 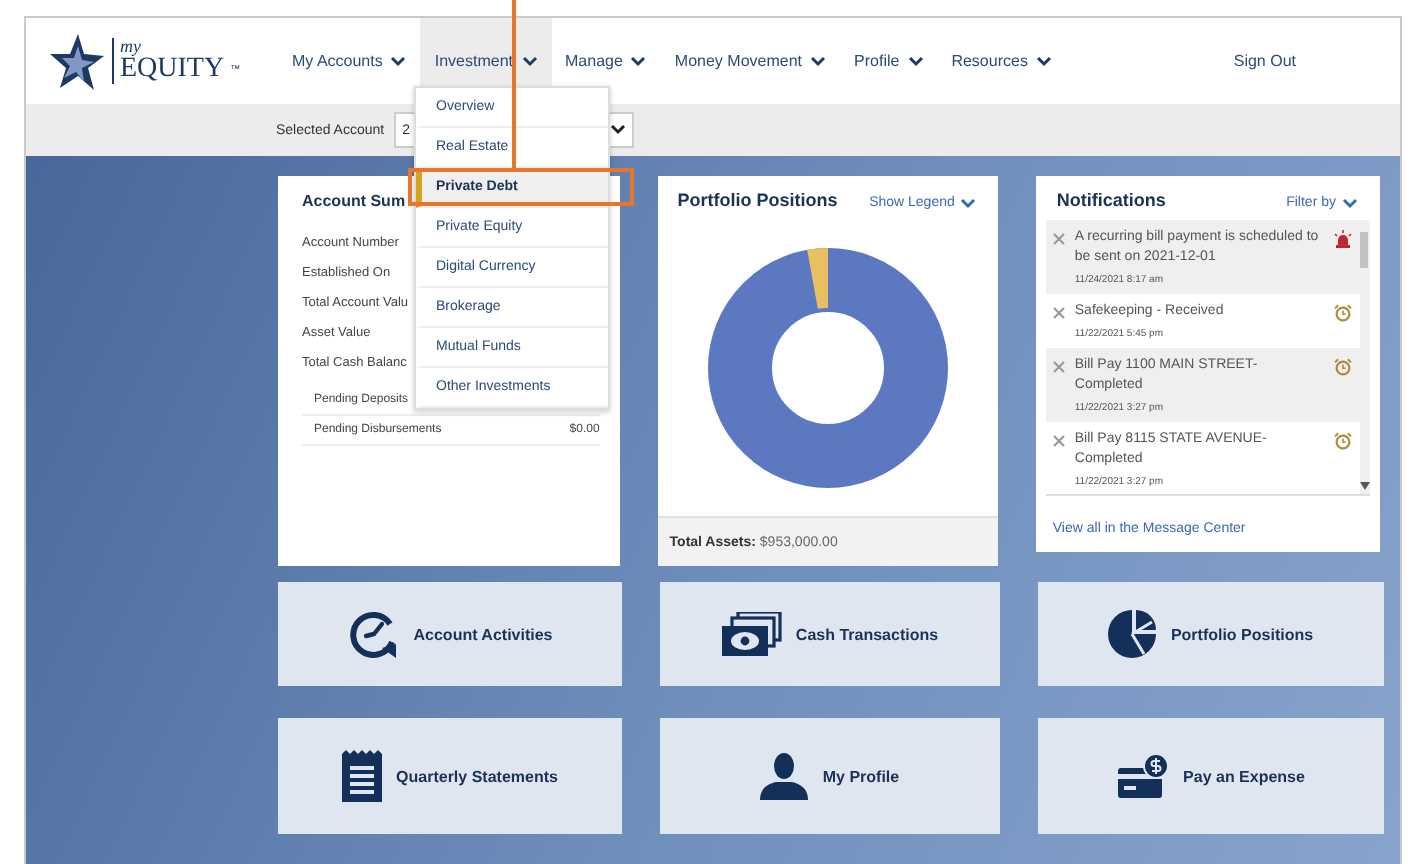 I want to click on star-icon, so click(x=78, y=61).